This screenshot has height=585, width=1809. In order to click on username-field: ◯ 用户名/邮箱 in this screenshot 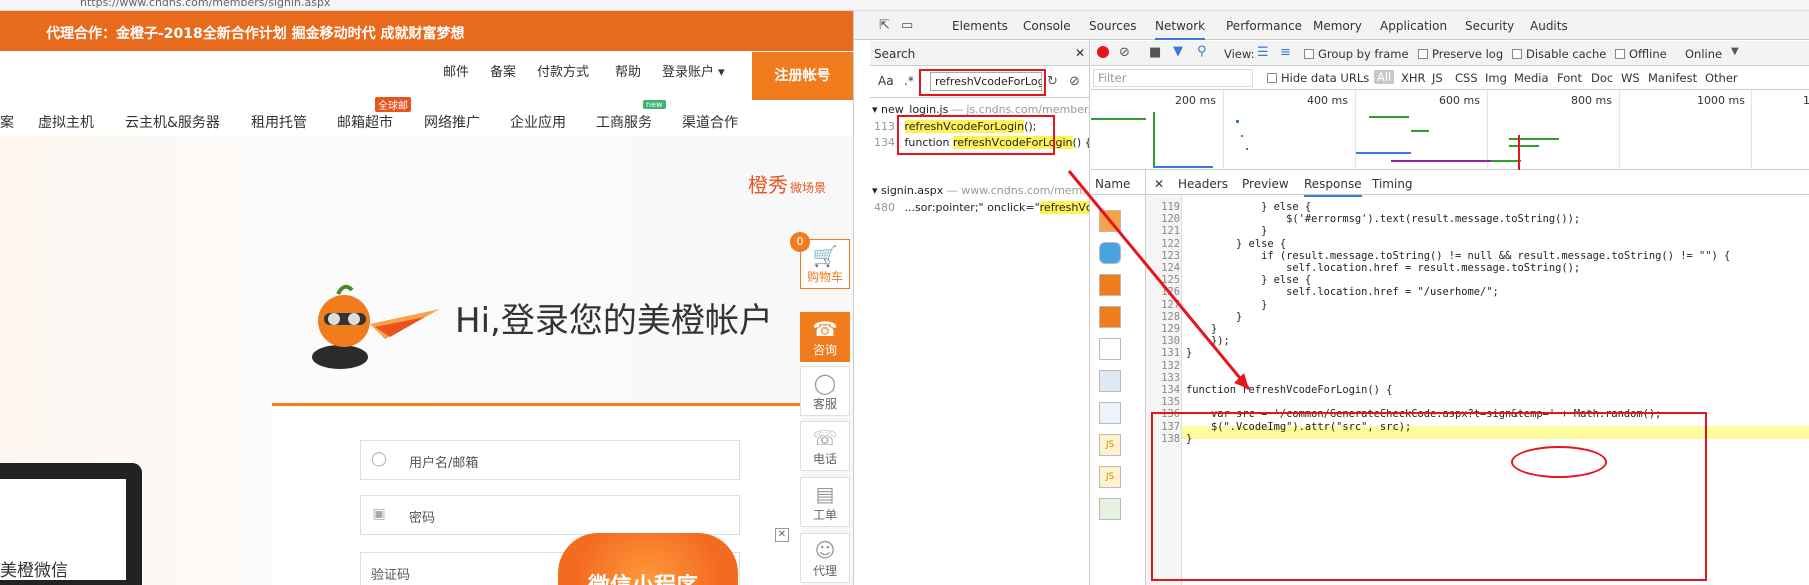, I will do `click(550, 460)`.